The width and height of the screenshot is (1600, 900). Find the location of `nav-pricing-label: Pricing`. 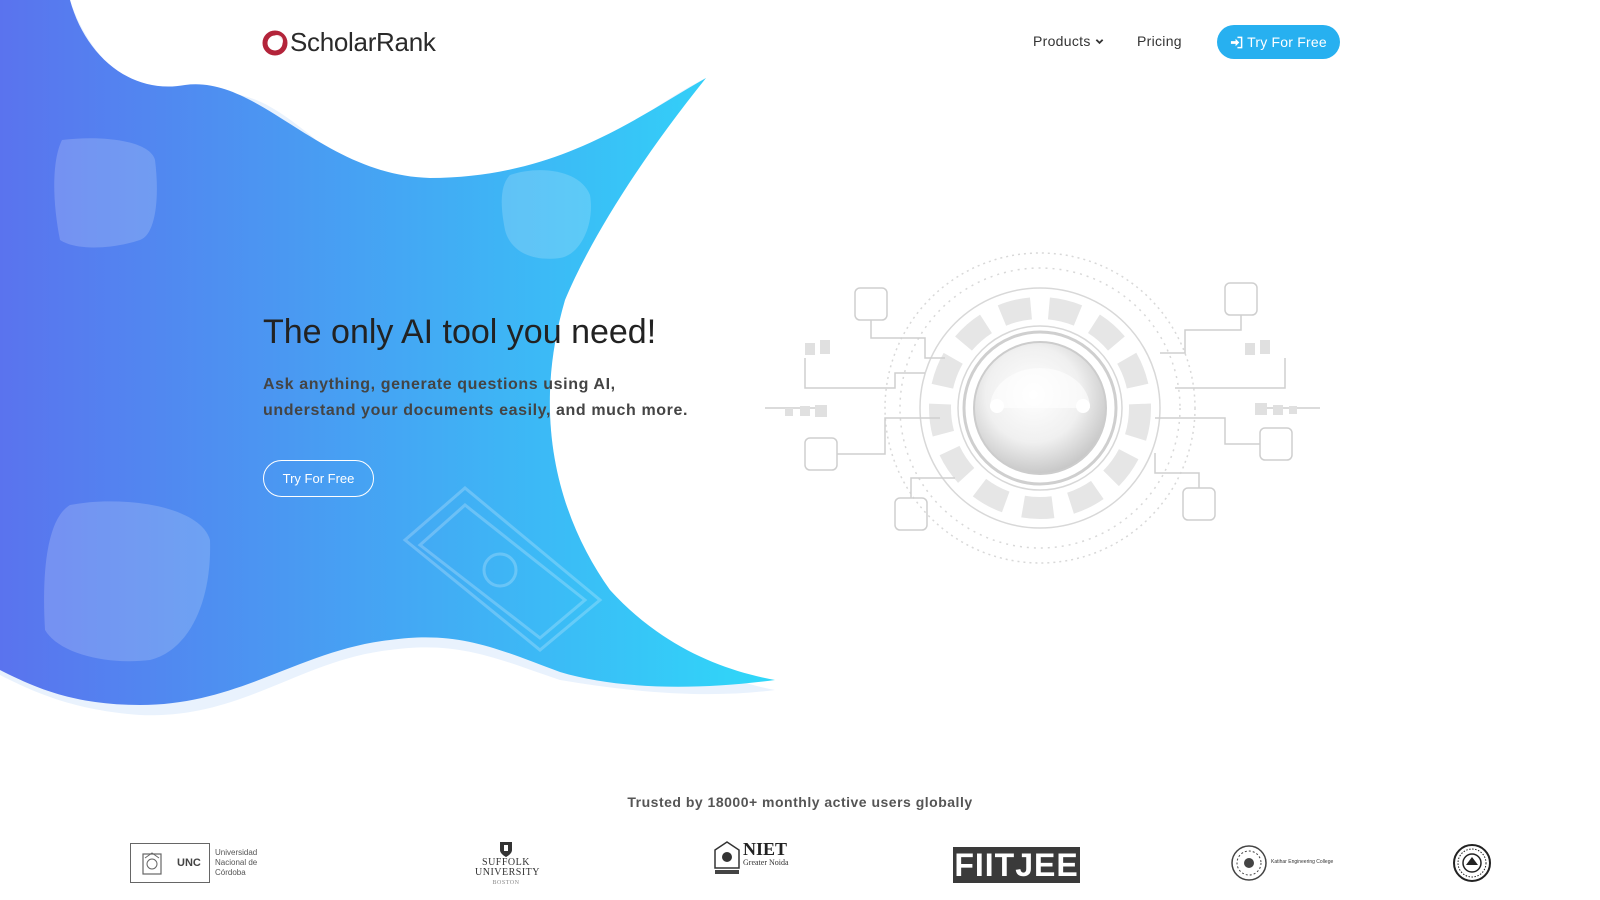

nav-pricing-label: Pricing is located at coordinates (1159, 41).